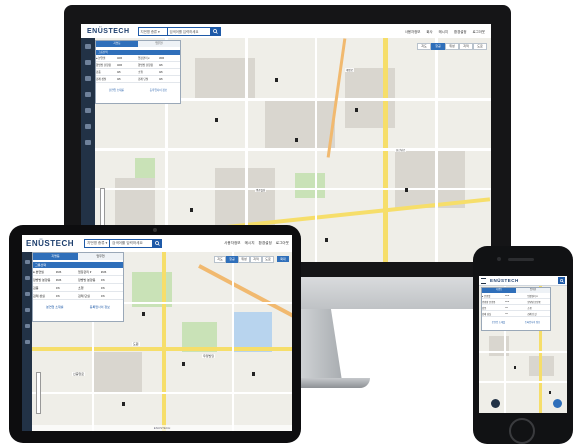 The image size is (577, 446). What do you see at coordinates (499, 259) in the screenshot?
I see `phone-camera` at bounding box center [499, 259].